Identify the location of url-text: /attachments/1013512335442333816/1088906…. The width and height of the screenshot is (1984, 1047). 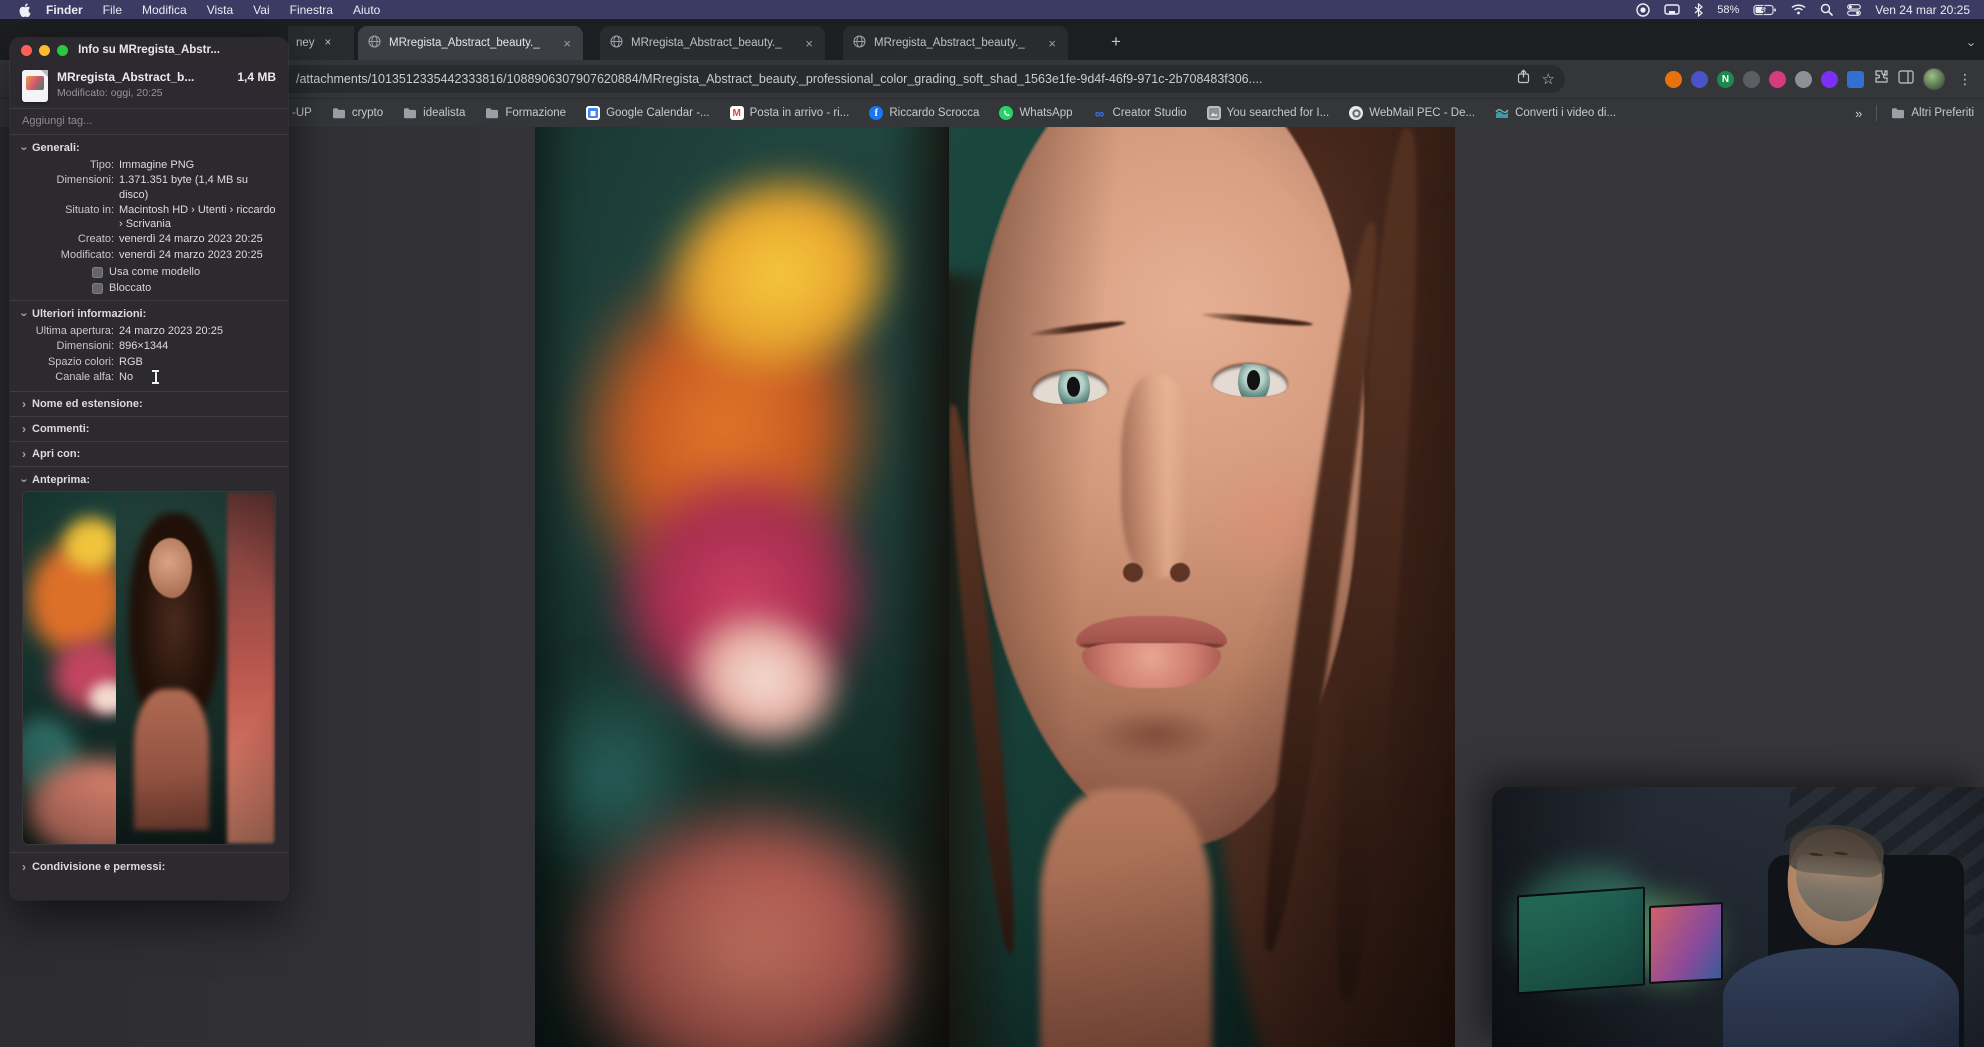
(906, 79).